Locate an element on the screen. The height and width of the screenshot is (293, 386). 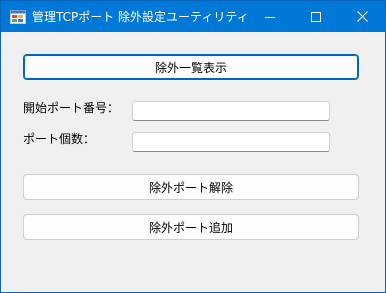
port-count-label: ポート個数： is located at coordinates (59, 139).